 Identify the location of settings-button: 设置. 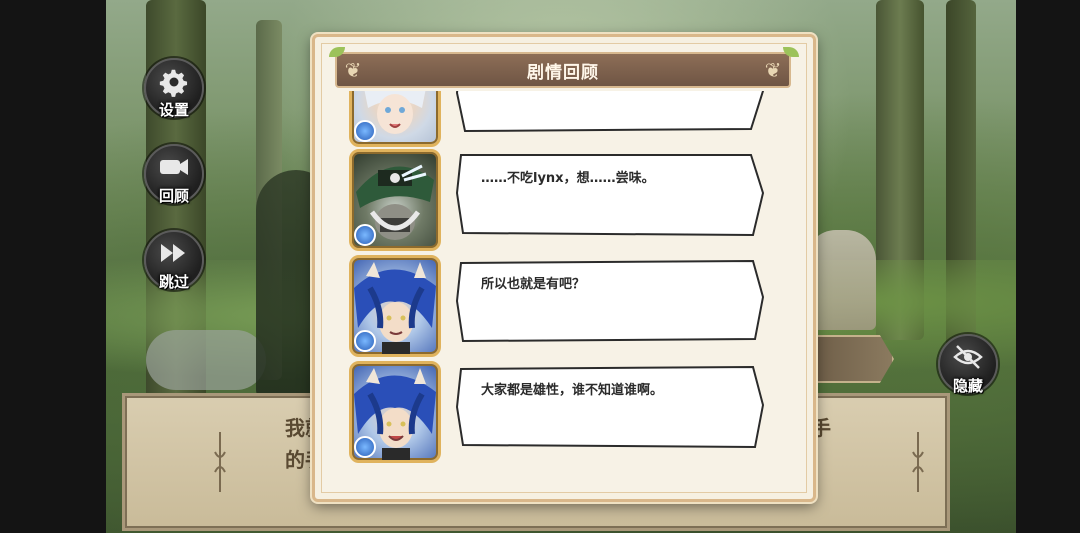
(174, 88).